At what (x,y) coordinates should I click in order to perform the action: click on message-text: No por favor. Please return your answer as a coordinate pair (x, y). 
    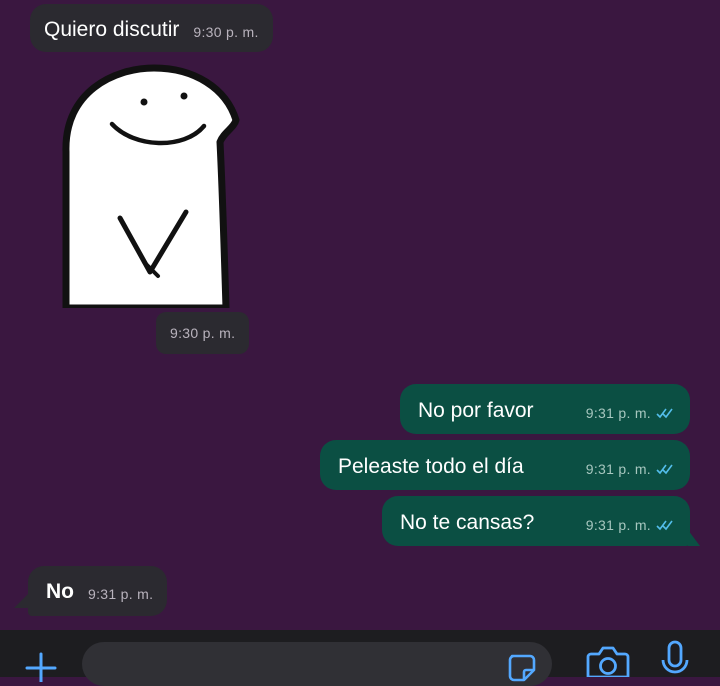
    Looking at the image, I should click on (476, 410).